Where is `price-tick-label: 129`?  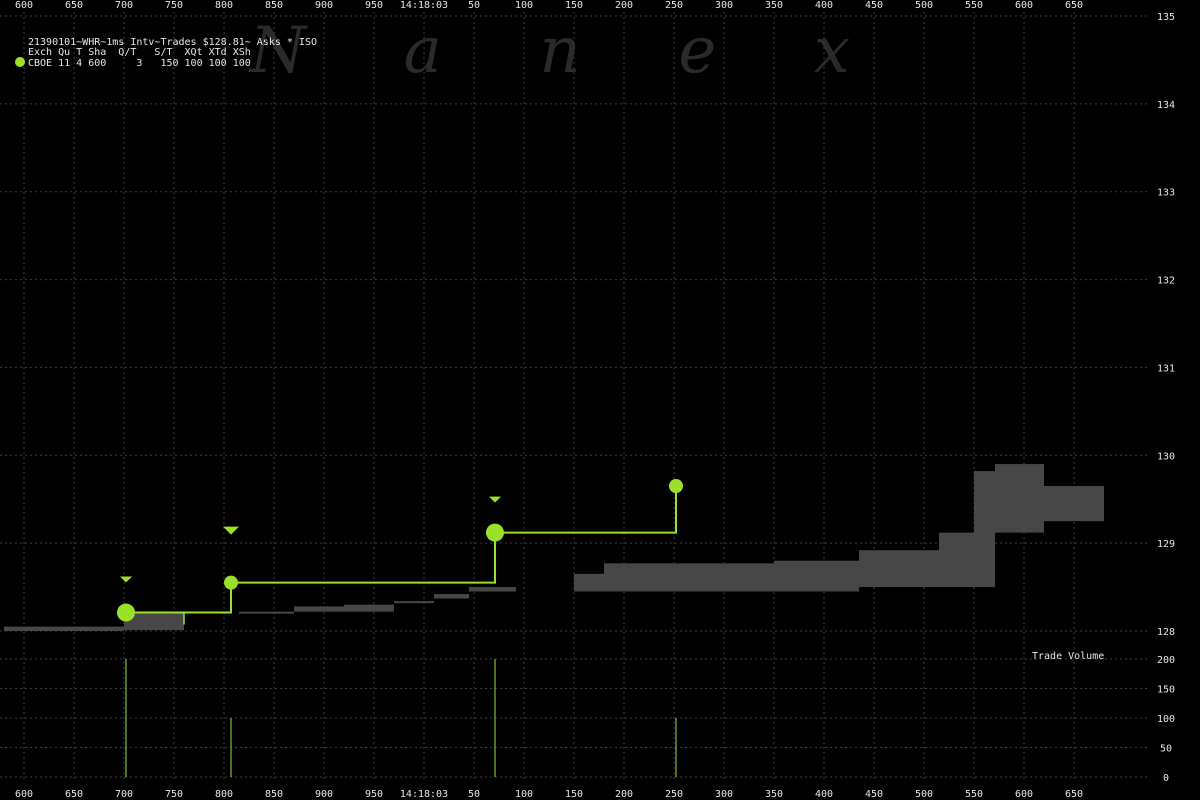 price-tick-label: 129 is located at coordinates (1166, 544).